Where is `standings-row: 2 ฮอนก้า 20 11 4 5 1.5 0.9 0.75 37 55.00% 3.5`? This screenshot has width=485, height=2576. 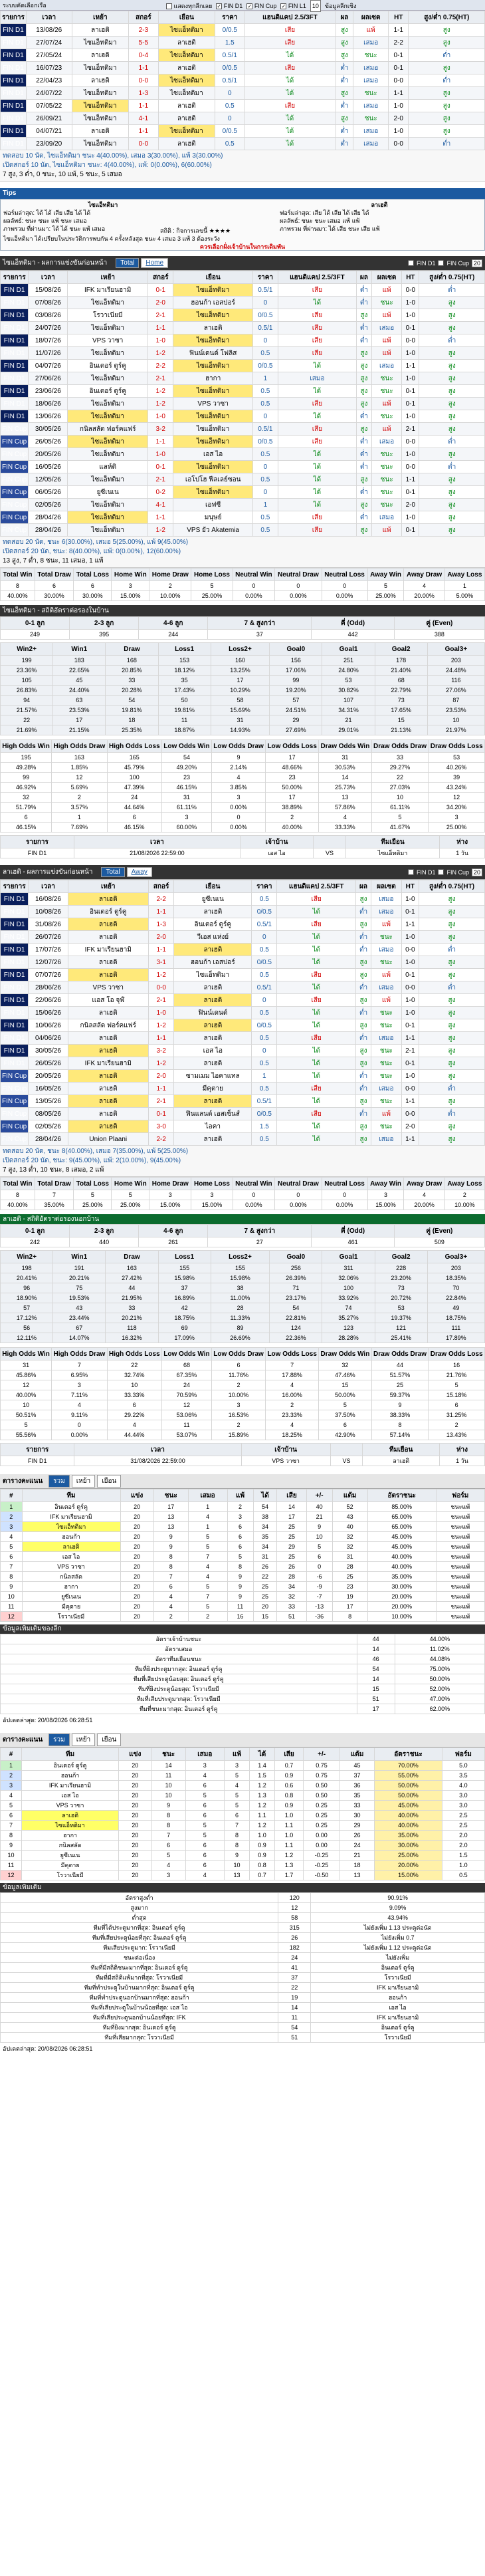
standings-row: 2 ฮอนก้า 20 11 4 5 1.5 0.9 0.75 37 55.00% 3.5 is located at coordinates (242, 1775).